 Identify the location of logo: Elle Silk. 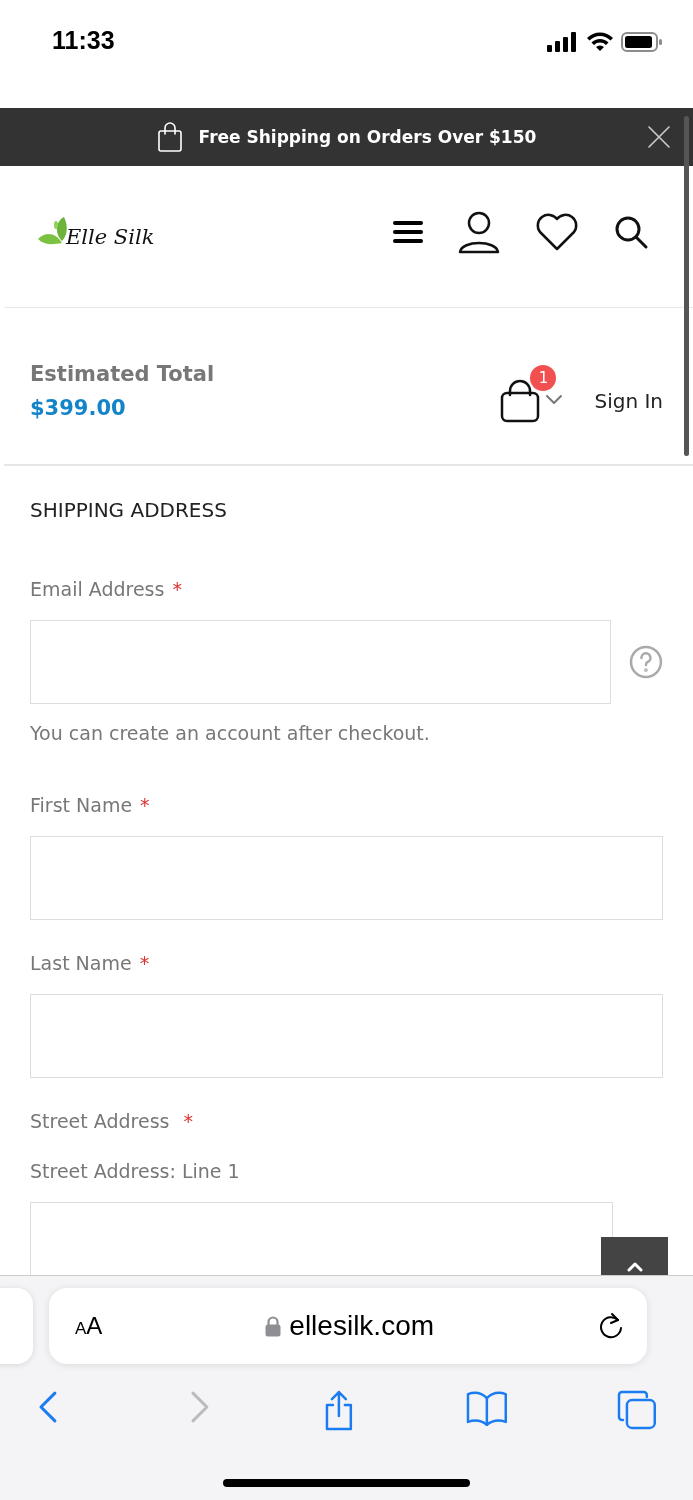
(95, 231).